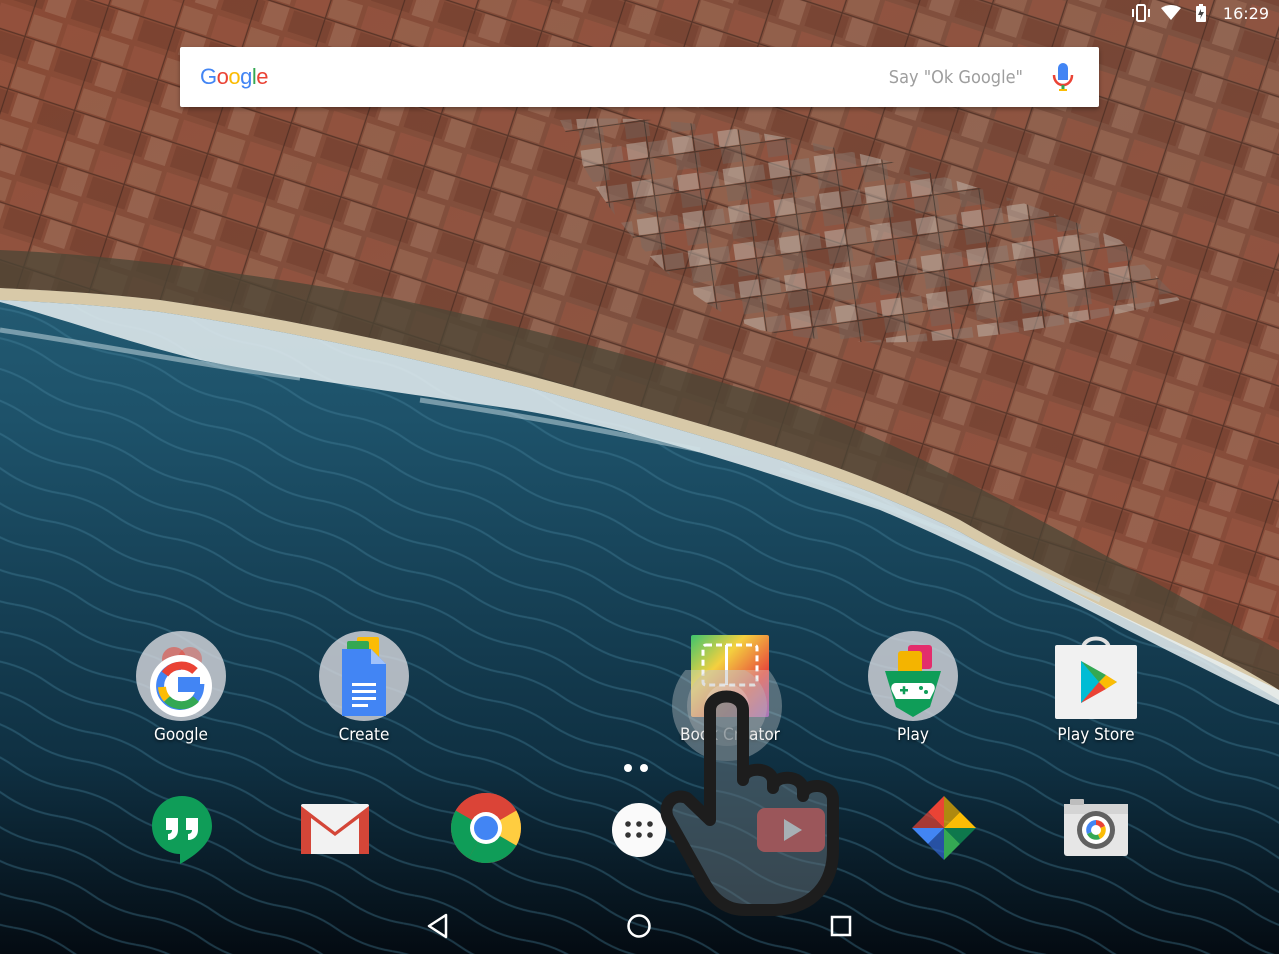  What do you see at coordinates (181, 676) in the screenshot?
I see `google-folder-icon` at bounding box center [181, 676].